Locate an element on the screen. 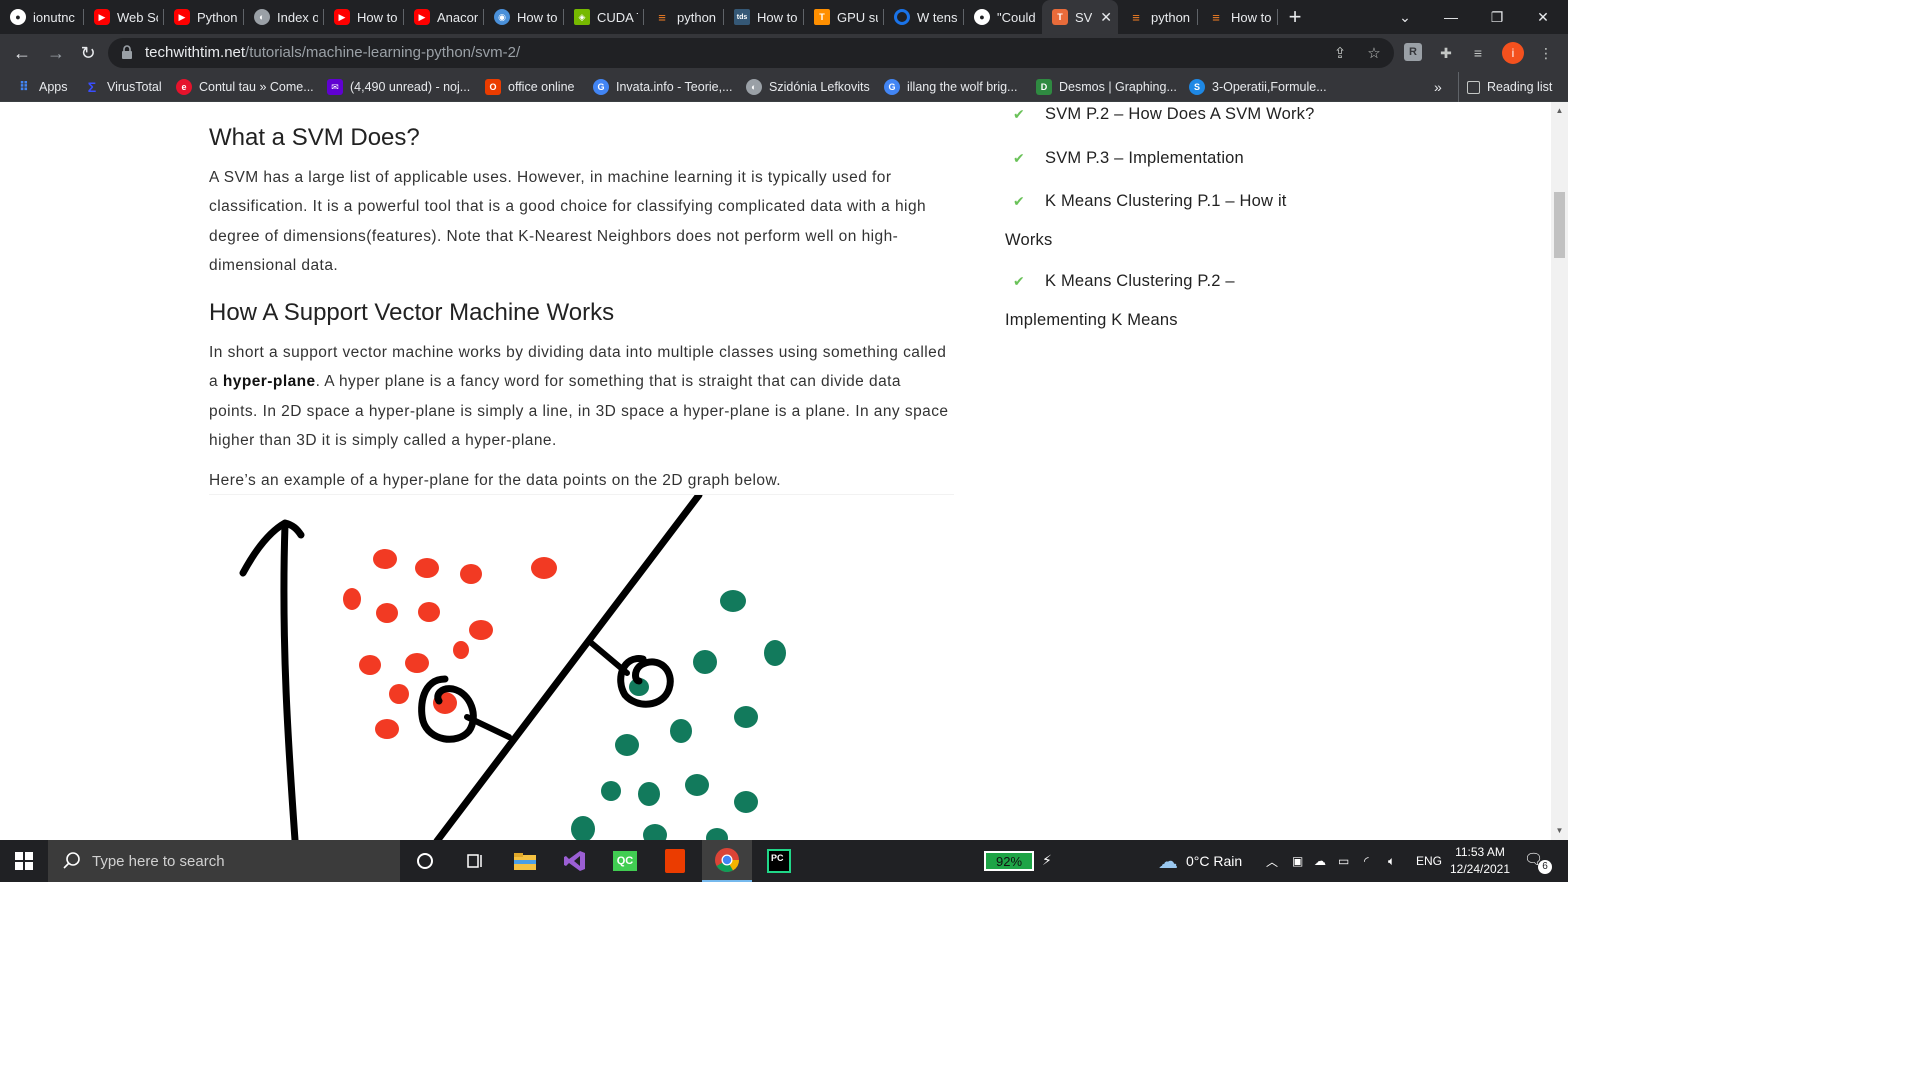 The width and height of the screenshot is (1920, 1080). forward-icon: → is located at coordinates (56, 53).